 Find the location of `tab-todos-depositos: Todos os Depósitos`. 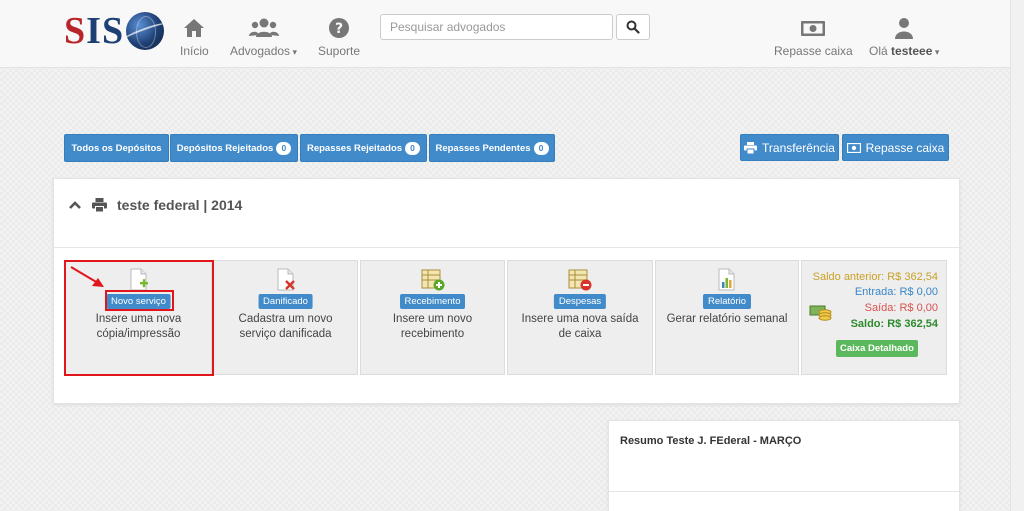

tab-todos-depositos: Todos os Depósitos is located at coordinates (116, 148).